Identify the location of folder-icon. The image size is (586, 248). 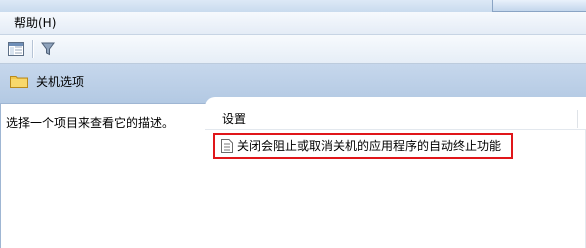
(19, 81).